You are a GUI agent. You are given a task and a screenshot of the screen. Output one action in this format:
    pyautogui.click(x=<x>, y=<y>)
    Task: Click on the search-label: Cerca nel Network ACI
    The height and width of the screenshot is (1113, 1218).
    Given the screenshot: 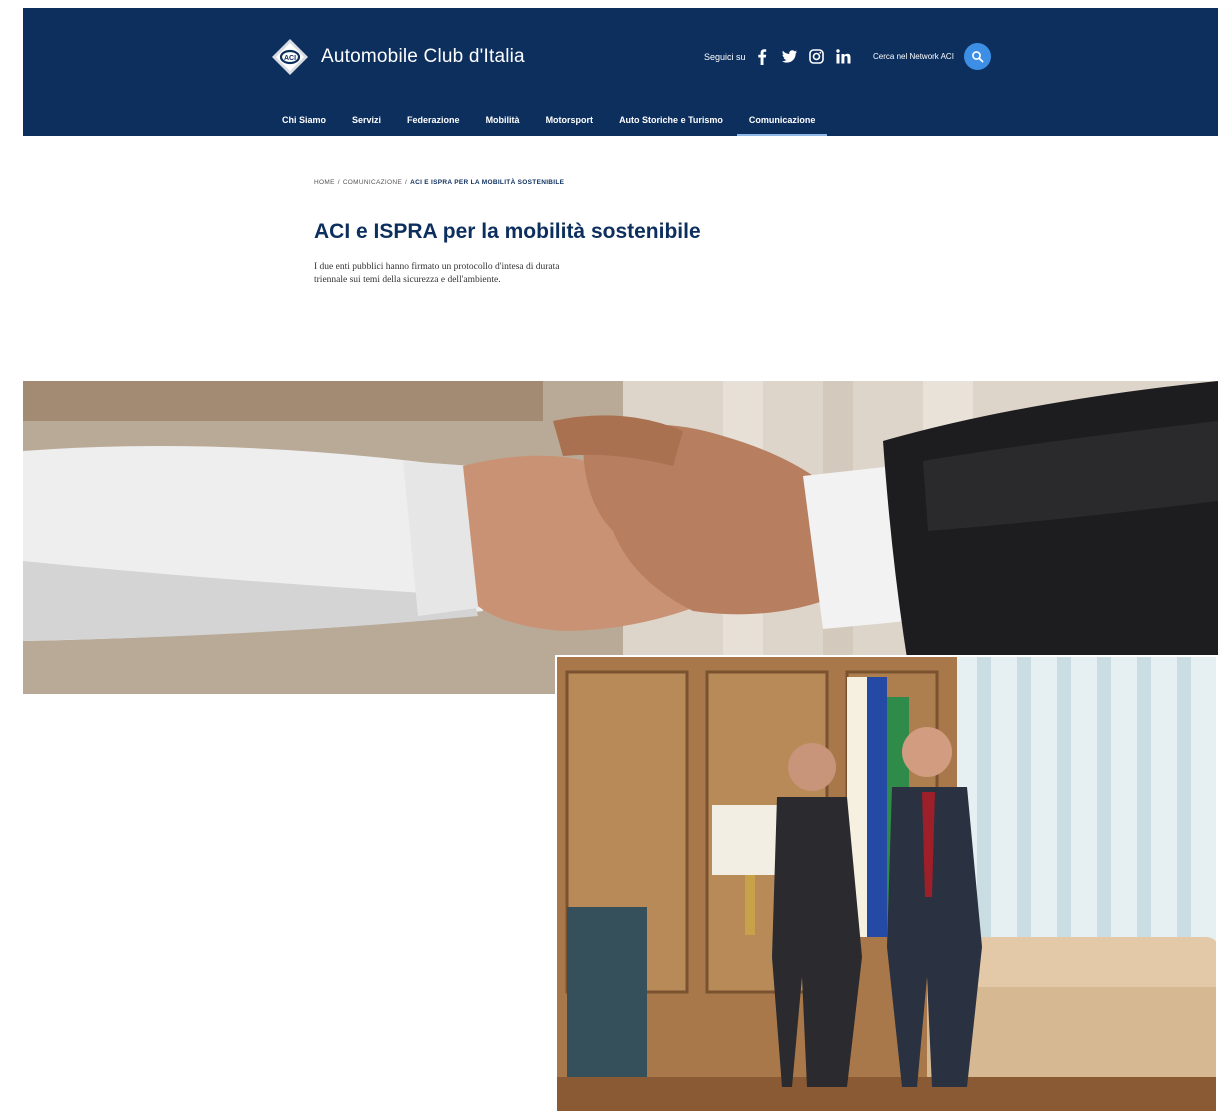 What is the action you would take?
    pyautogui.click(x=913, y=56)
    